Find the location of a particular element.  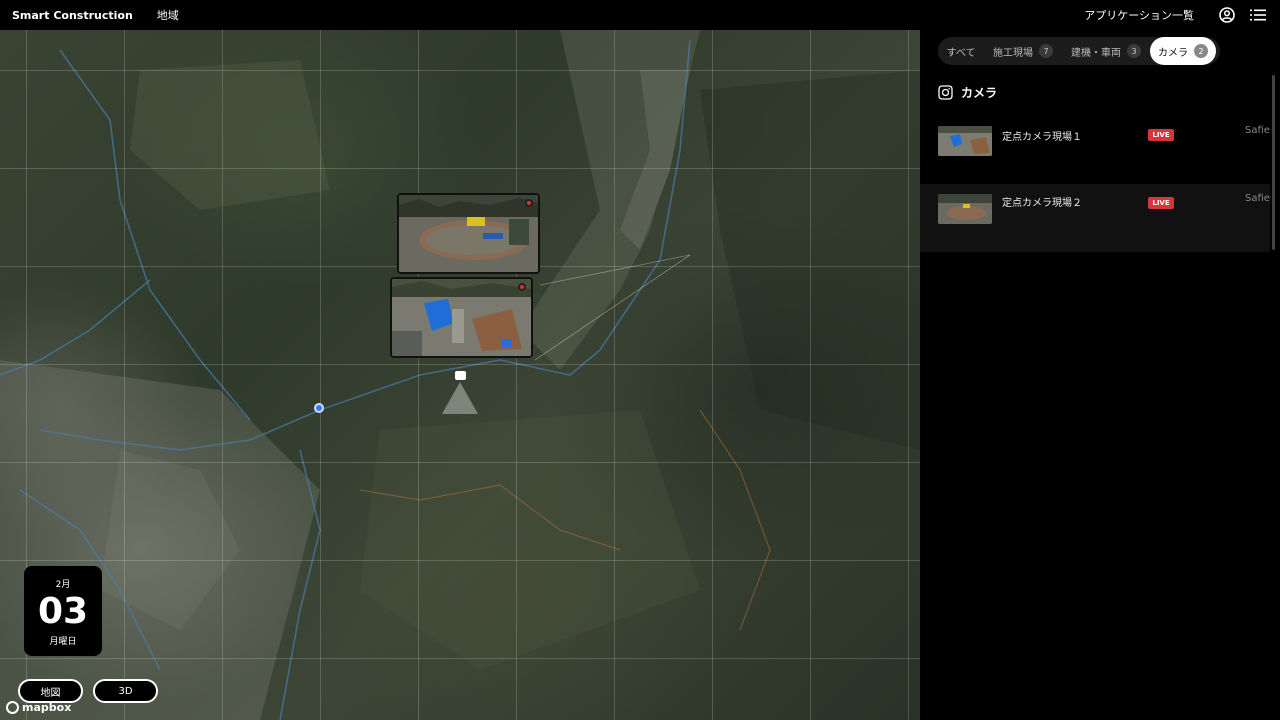

tab-label: カメラ is located at coordinates (1173, 53).